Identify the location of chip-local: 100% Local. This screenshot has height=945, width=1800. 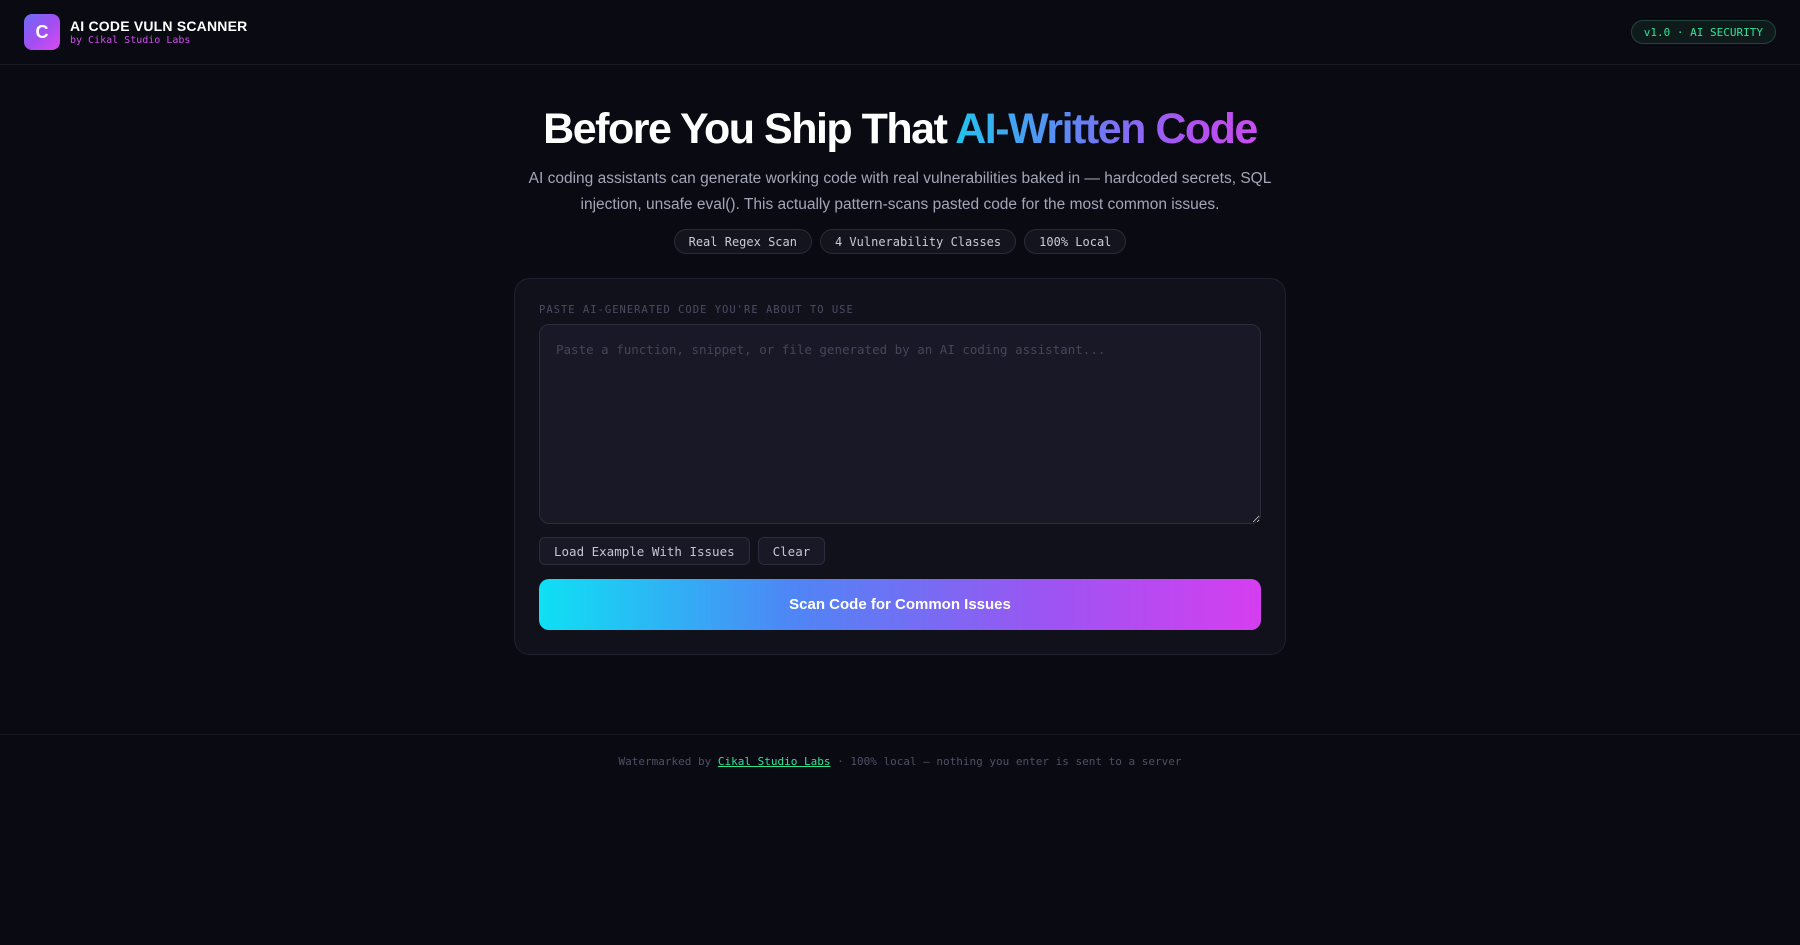
(1075, 241).